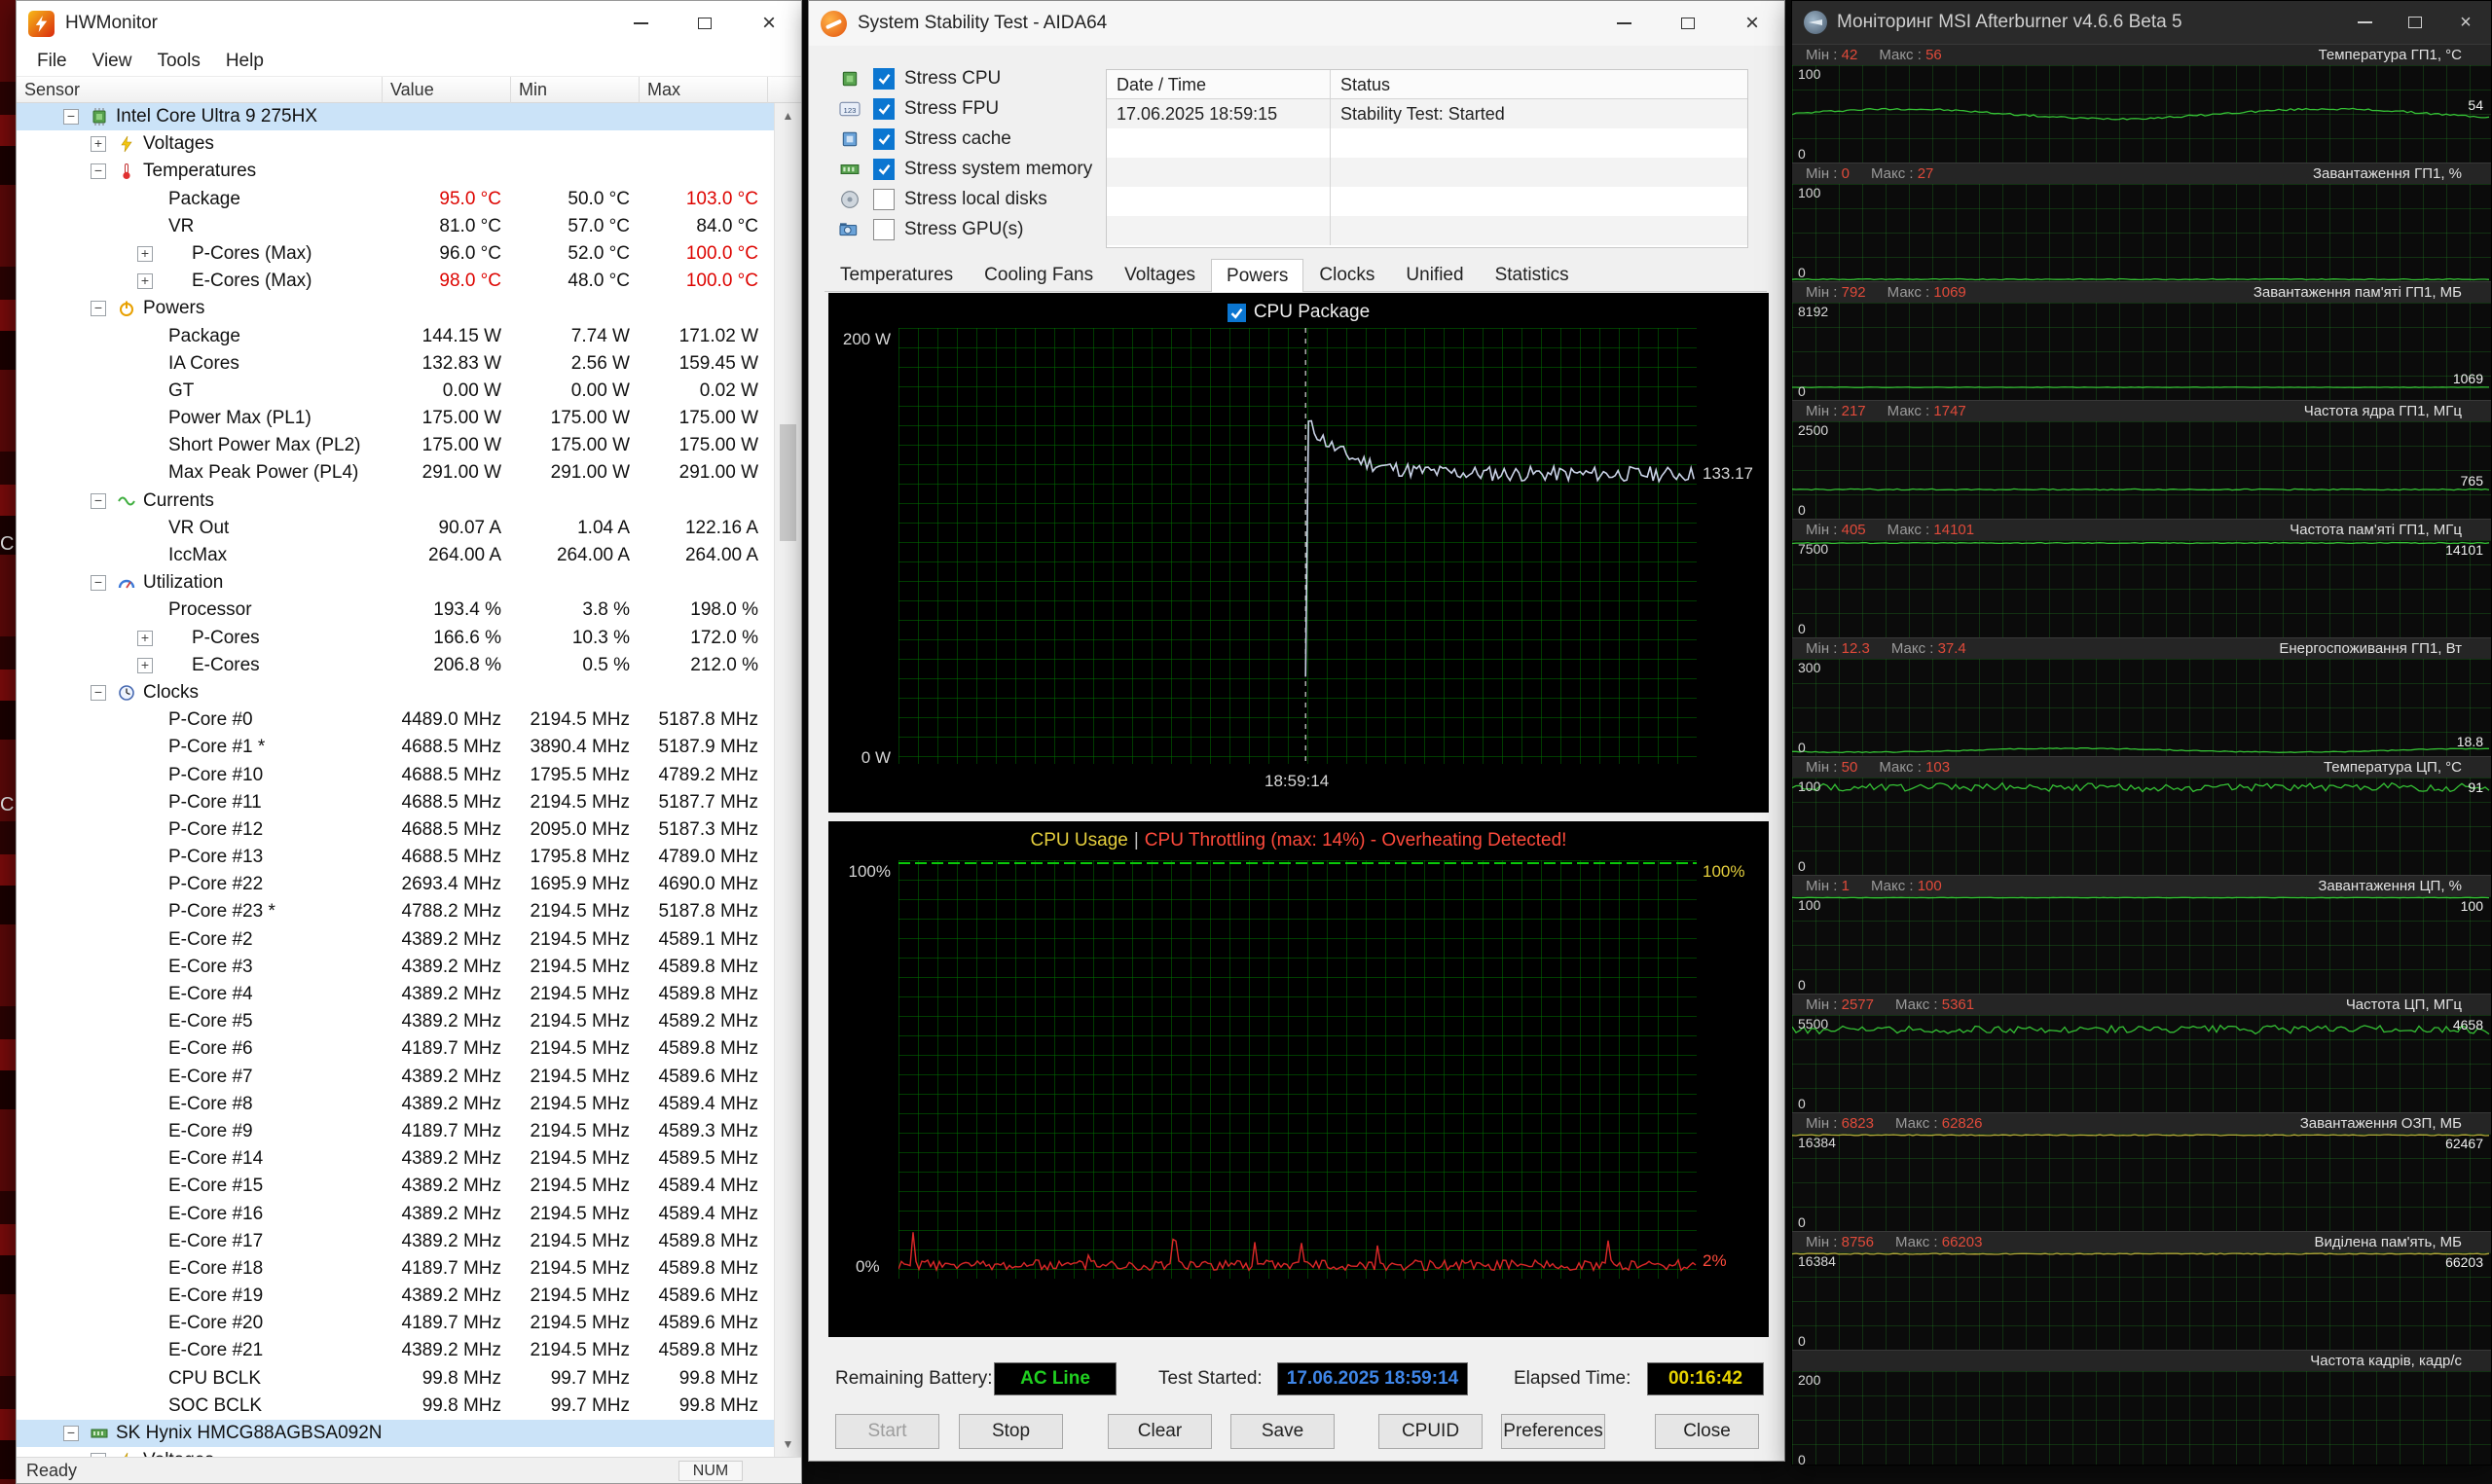  I want to click on sensor-group-row: − Powers, so click(395, 309).